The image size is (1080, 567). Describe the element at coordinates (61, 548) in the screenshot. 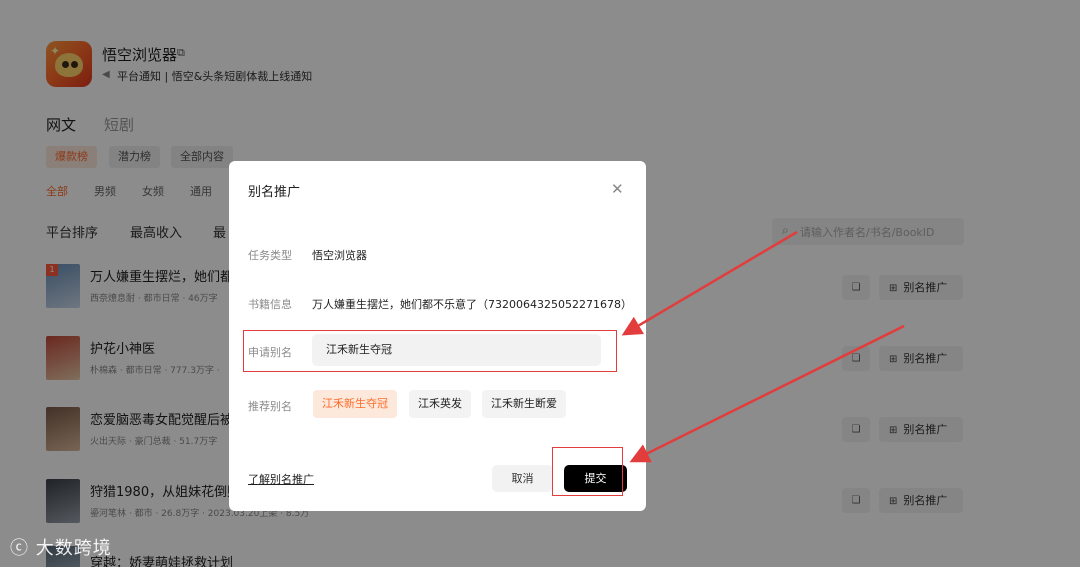

I see `watermark: ⓒ 大数跨境` at that location.